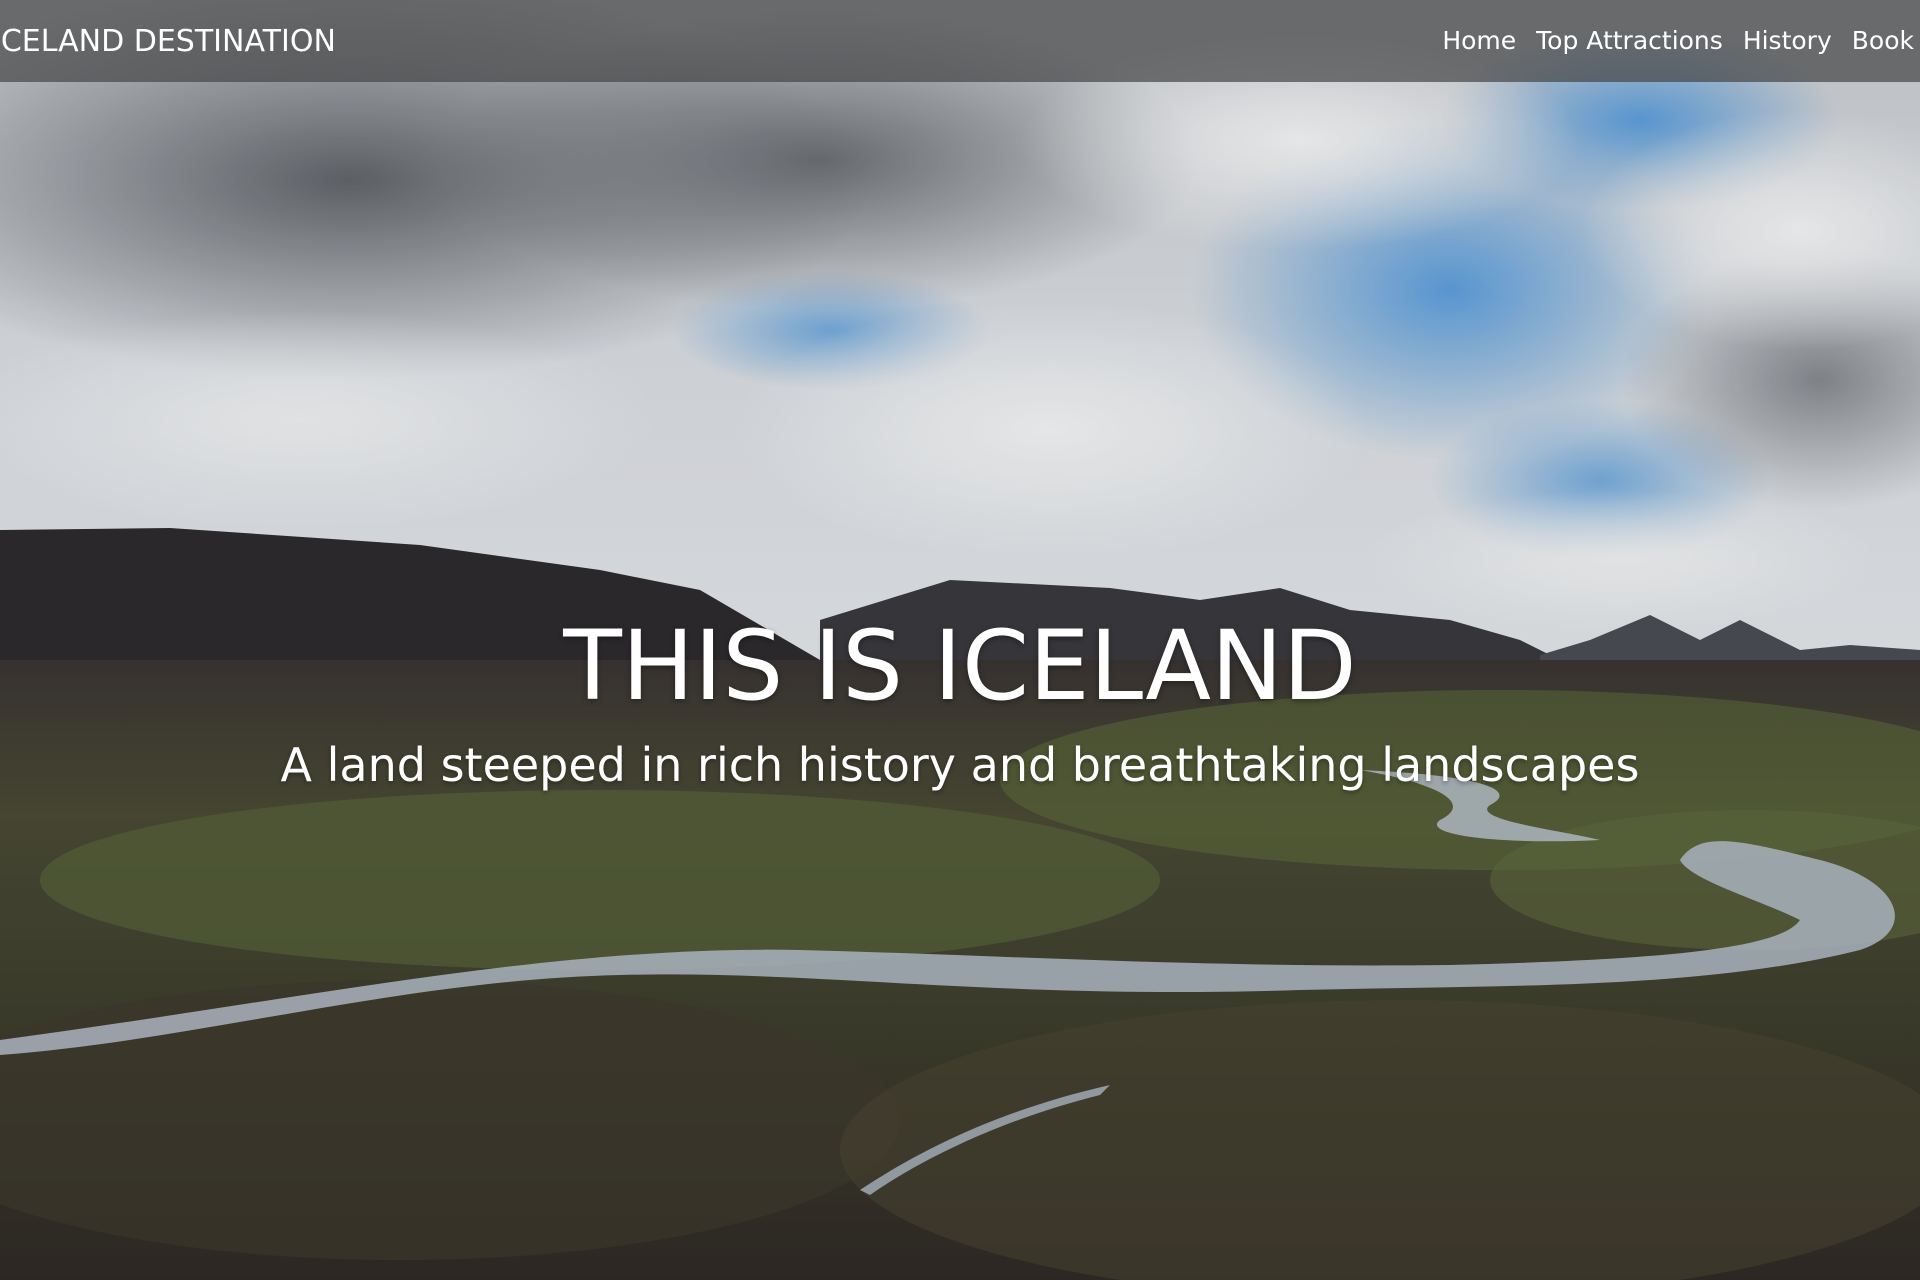 The width and height of the screenshot is (1920, 1280). I want to click on nav-link-top-attractions: Top Attractions, so click(1629, 41).